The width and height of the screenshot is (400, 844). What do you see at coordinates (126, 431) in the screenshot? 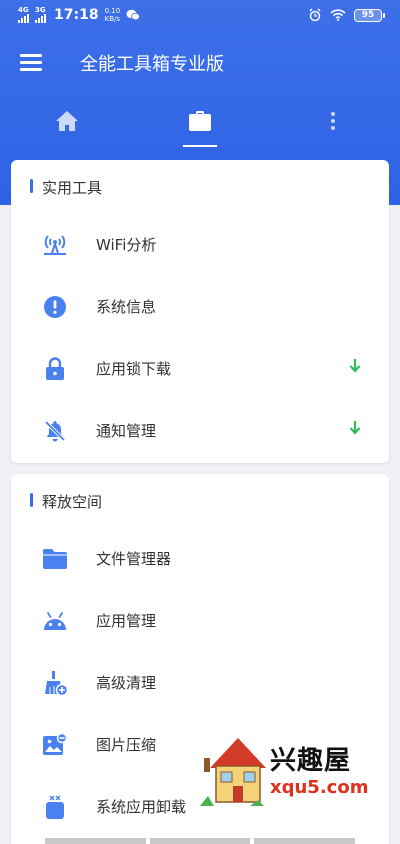
I see `tool-label: 通知管理` at bounding box center [126, 431].